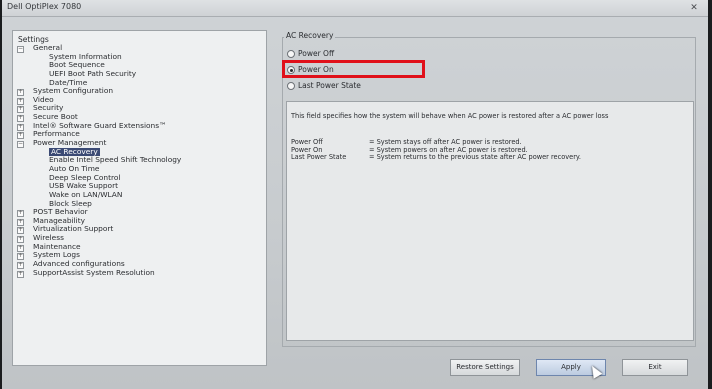  What do you see at coordinates (20, 274) in the screenshot?
I see `expand-icon: +` at bounding box center [20, 274].